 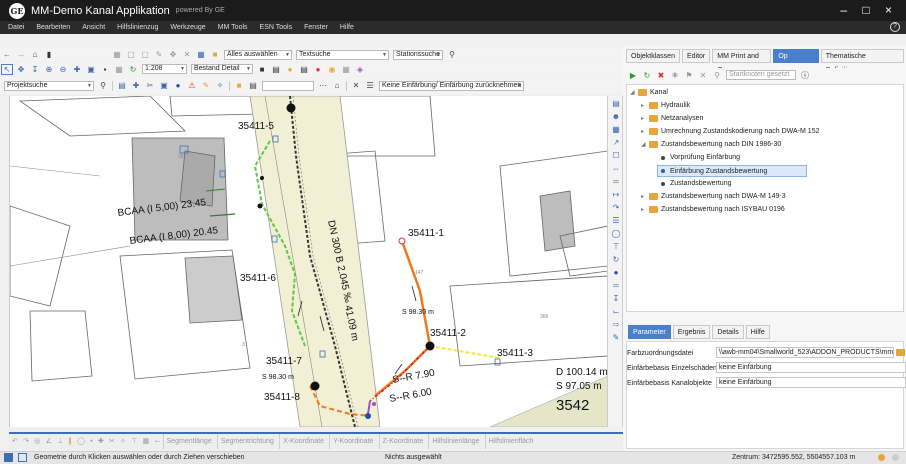 What do you see at coordinates (222, 69) in the screenshot?
I see `detail-dropdown: Bestand Detail ▼` at bounding box center [222, 69].